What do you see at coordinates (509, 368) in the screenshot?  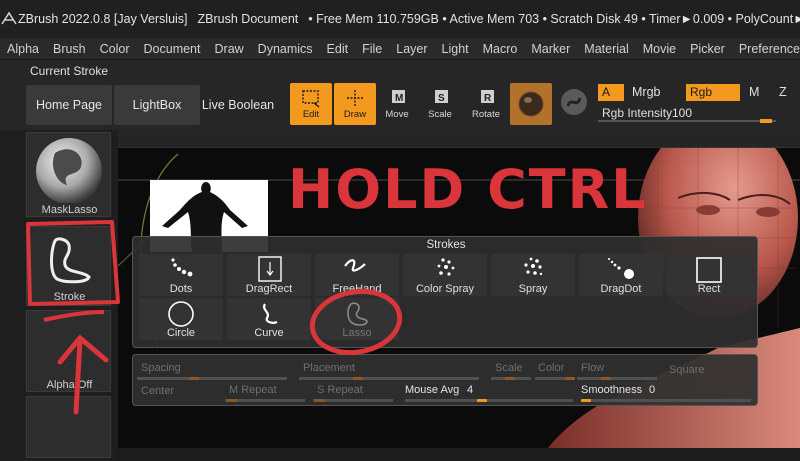 I see `scale-slider: Scale` at bounding box center [509, 368].